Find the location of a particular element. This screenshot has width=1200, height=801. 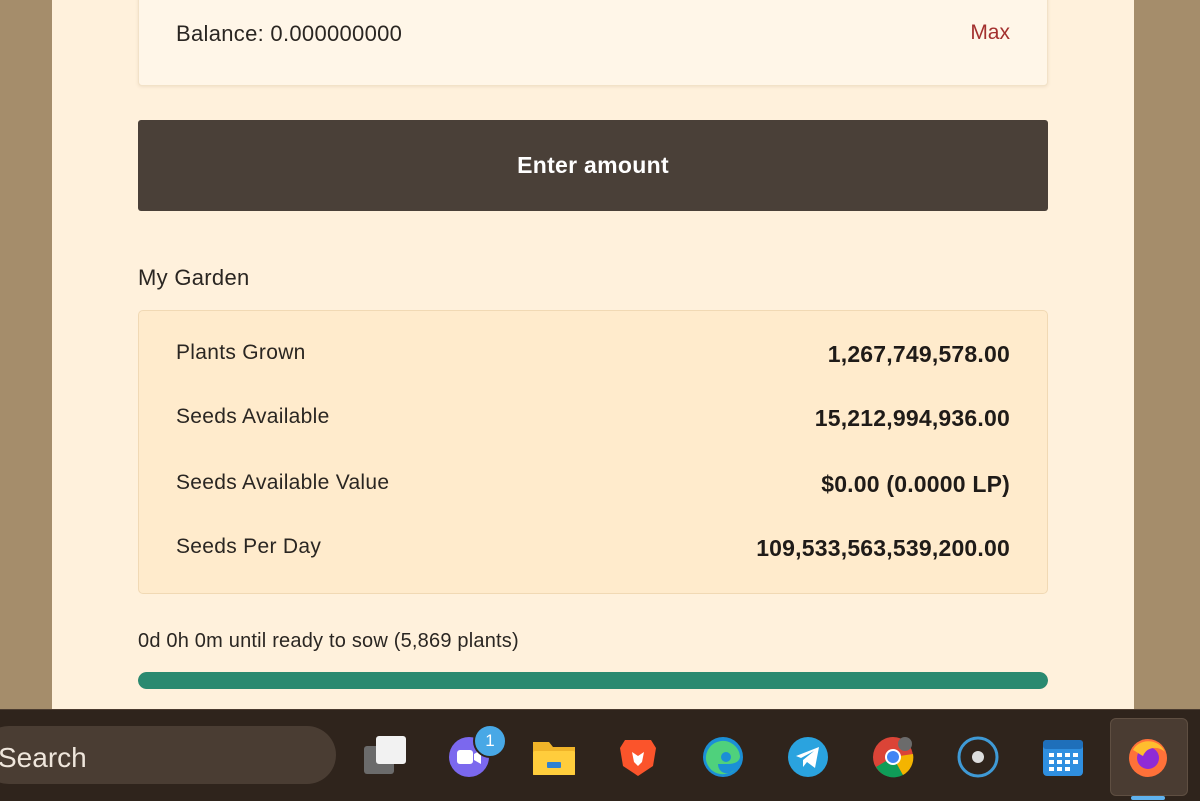

my-garden-title: My Garden is located at coordinates (194, 277).